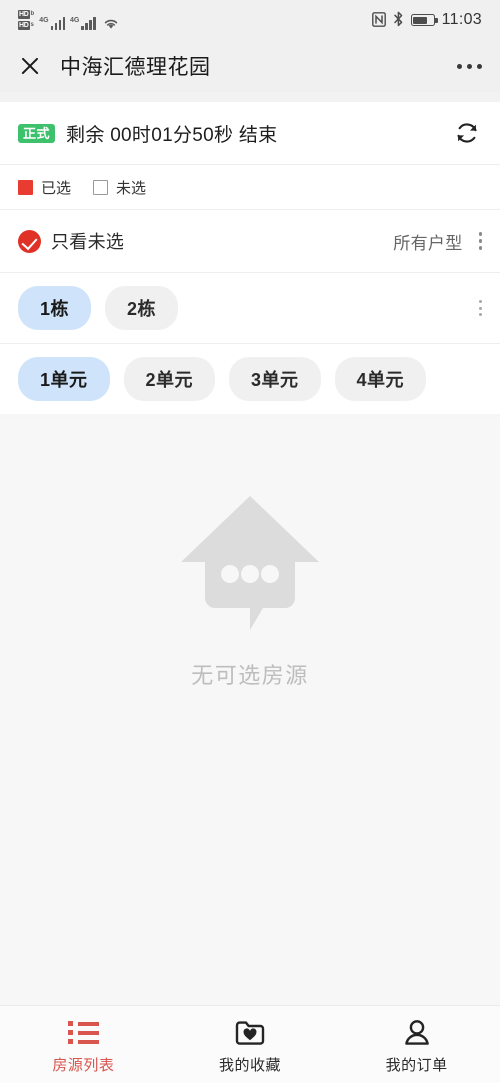 This screenshot has height=1083, width=500. I want to click on bottom-navigation: 房源列表 我的收藏 我的订单, so click(250, 1044).